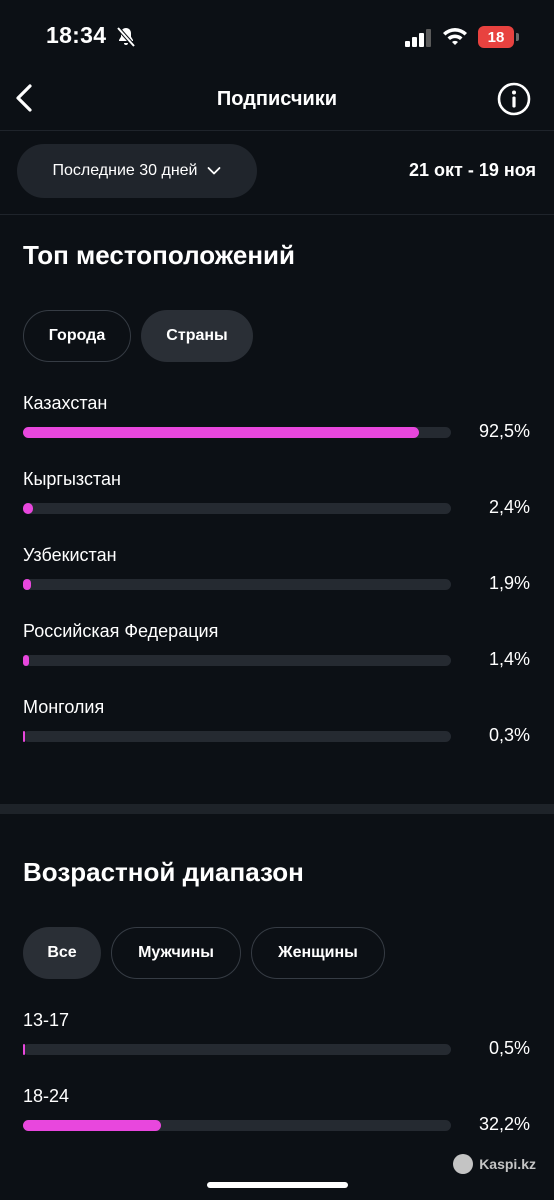 The width and height of the screenshot is (554, 1200). Describe the element at coordinates (277, 99) in the screenshot. I see `page-title: Подписчики` at that location.